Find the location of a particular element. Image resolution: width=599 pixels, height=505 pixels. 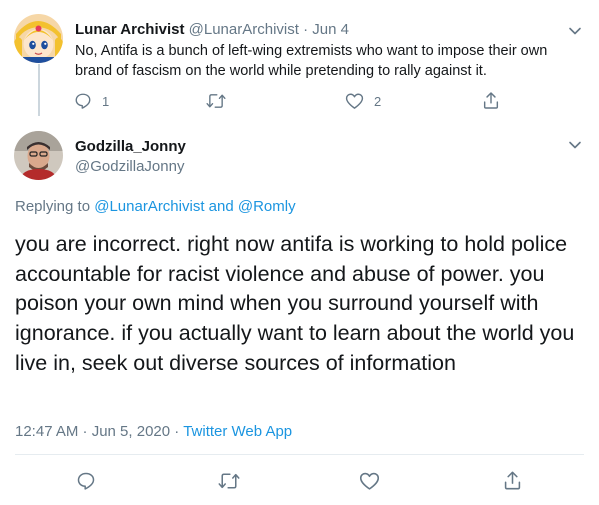

tweet-metadata: 12:47 AM · Jun 5, 2020 · Twitter Web App is located at coordinates (153, 432).